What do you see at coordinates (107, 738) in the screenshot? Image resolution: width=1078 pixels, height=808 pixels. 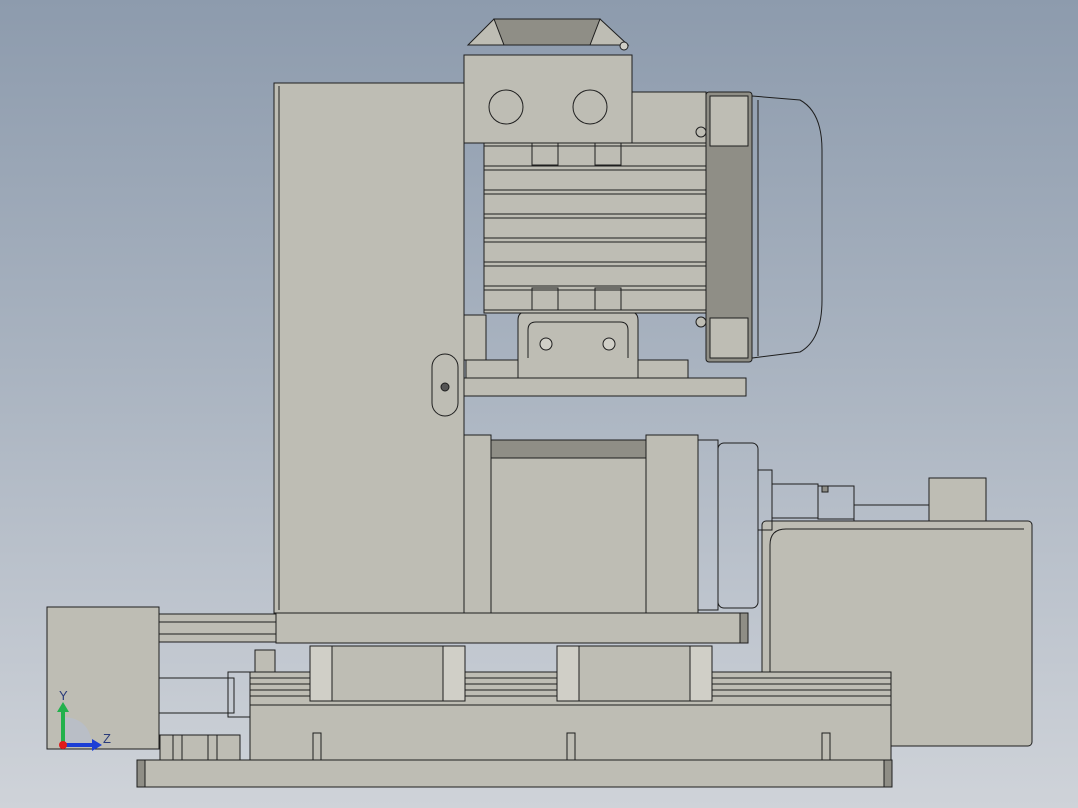 I see `z-axis-label: Z` at bounding box center [107, 738].